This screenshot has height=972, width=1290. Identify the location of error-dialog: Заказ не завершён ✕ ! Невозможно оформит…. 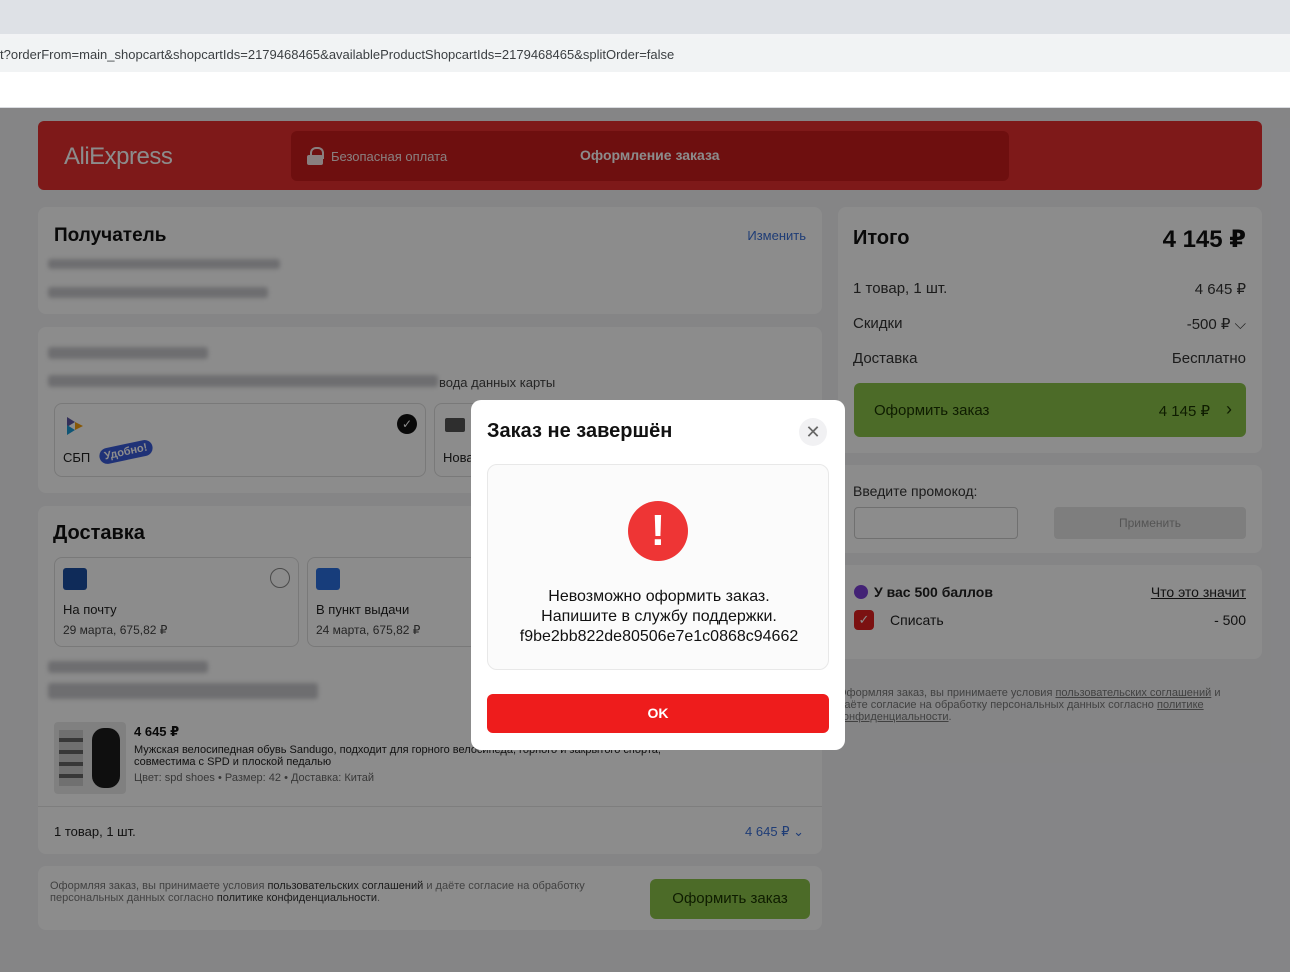
(658, 575).